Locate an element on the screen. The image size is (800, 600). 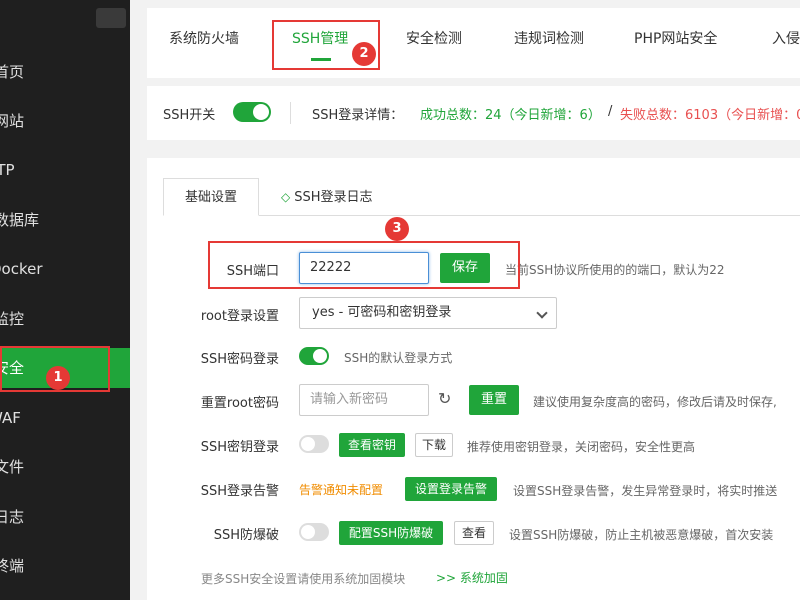
sidebar-item-label: 监控 is located at coordinates (12, 319).